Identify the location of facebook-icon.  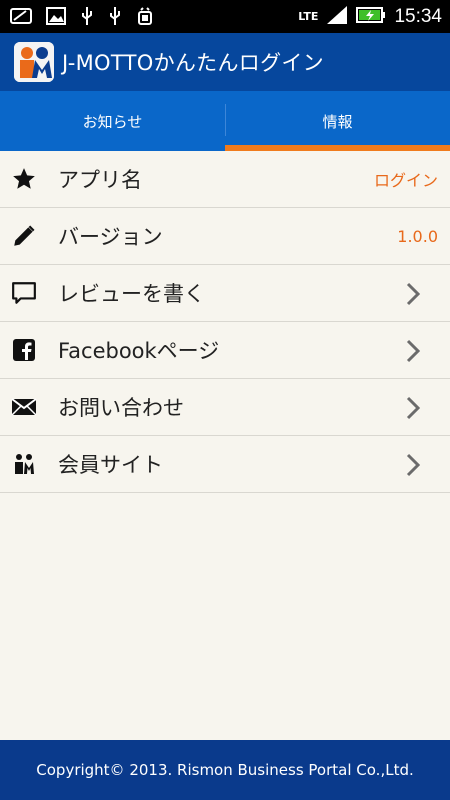
(24, 350).